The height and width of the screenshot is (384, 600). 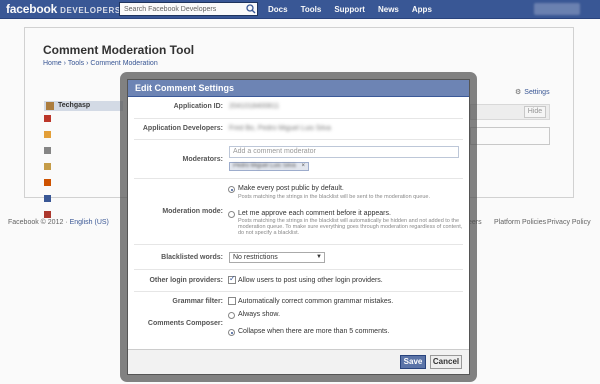 I want to click on other-login-label: Other login providers:, so click(x=186, y=280).